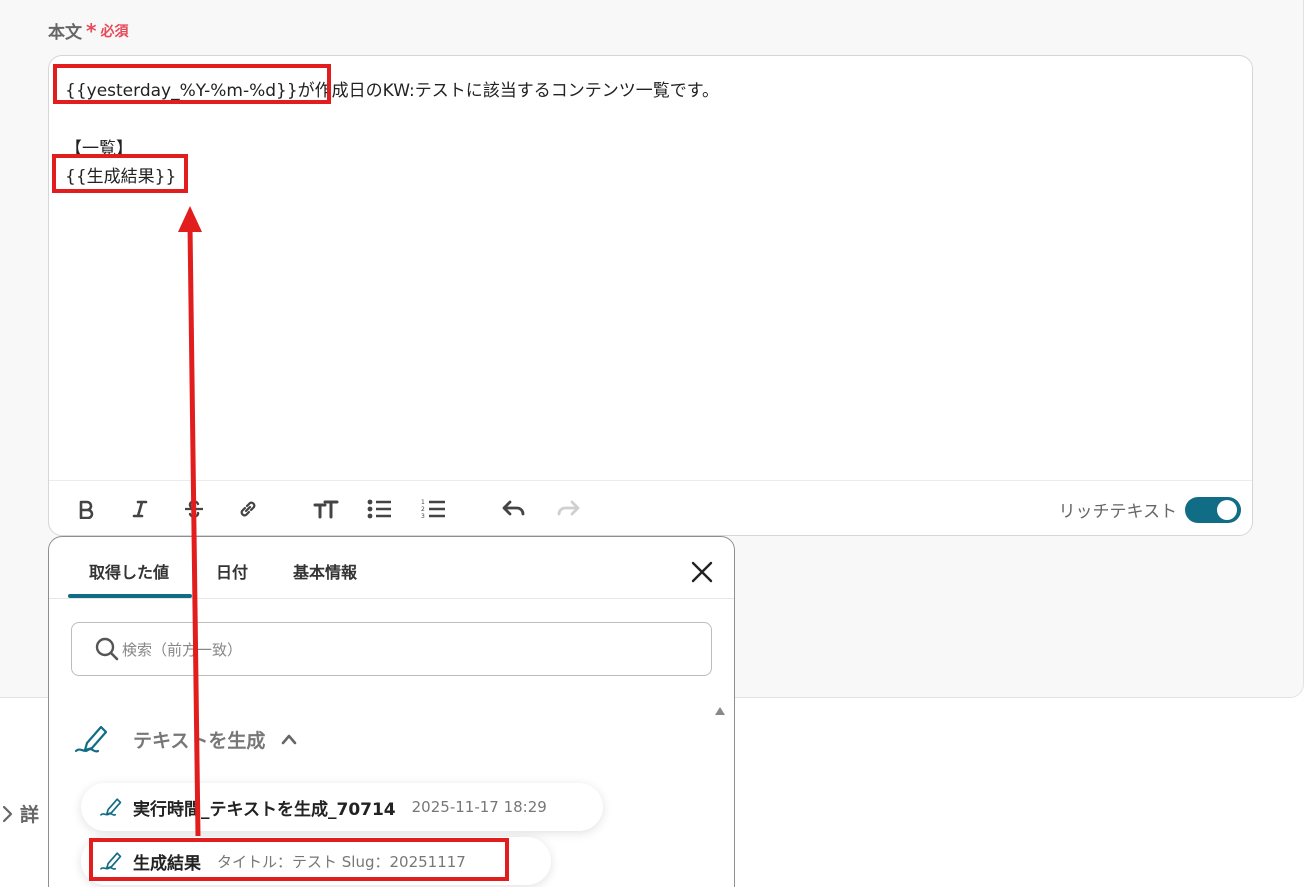 This screenshot has width=1306, height=887. Describe the element at coordinates (30, 815) in the screenshot. I see `details-label: 詳` at that location.